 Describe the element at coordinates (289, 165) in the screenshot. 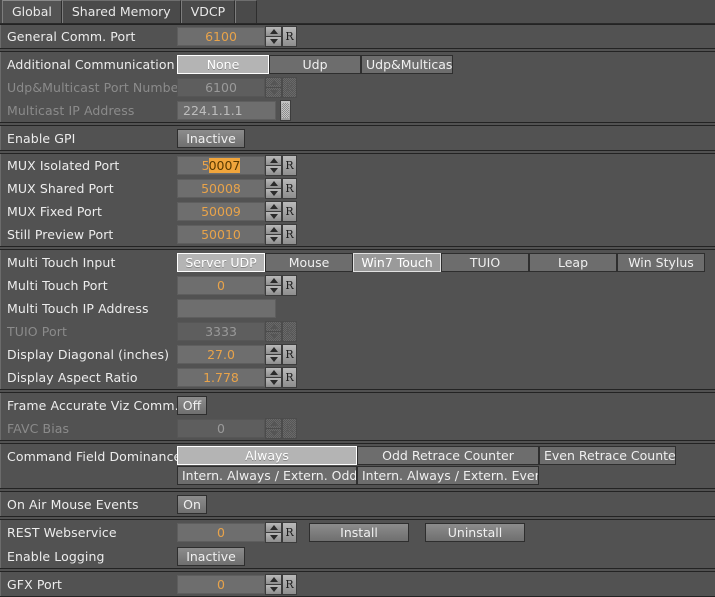

I see `mux-isolated-port-reset-button: R` at that location.